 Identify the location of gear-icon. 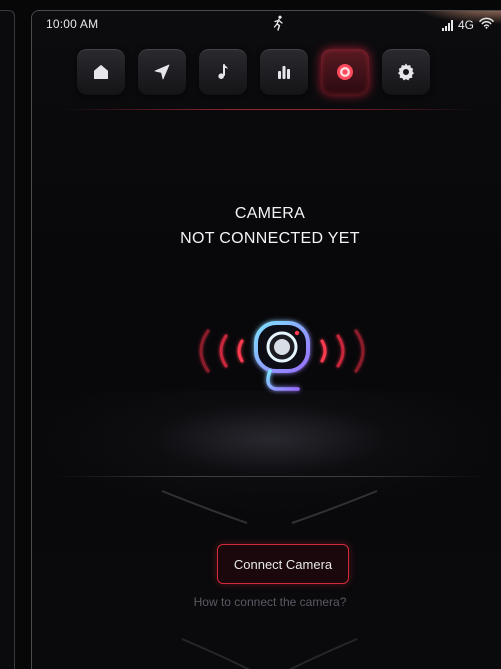
(406, 72).